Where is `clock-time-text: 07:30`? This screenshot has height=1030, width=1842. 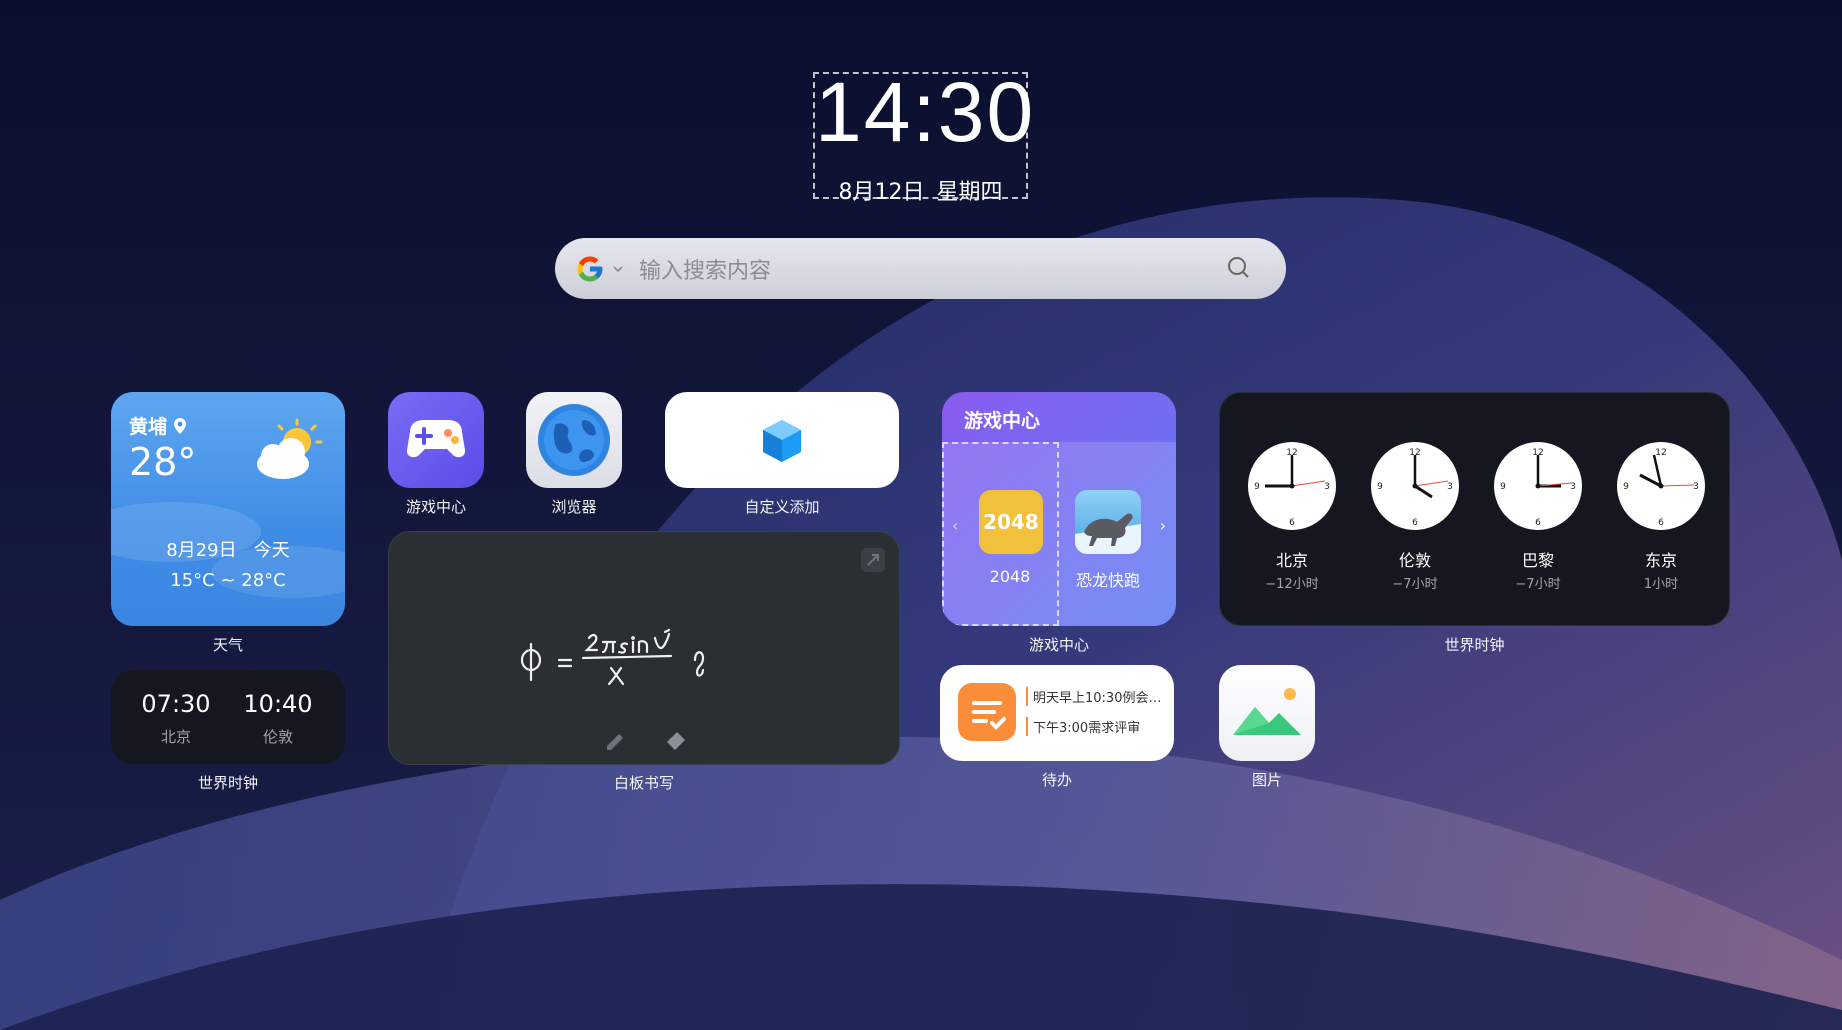 clock-time-text: 07:30 is located at coordinates (176, 704).